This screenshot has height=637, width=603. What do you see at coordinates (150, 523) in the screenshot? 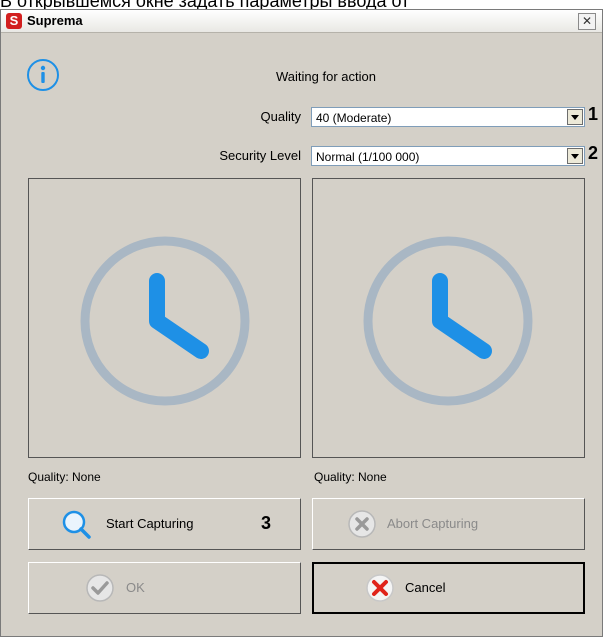
I see `start-capturing-label: Start Capturing` at bounding box center [150, 523].